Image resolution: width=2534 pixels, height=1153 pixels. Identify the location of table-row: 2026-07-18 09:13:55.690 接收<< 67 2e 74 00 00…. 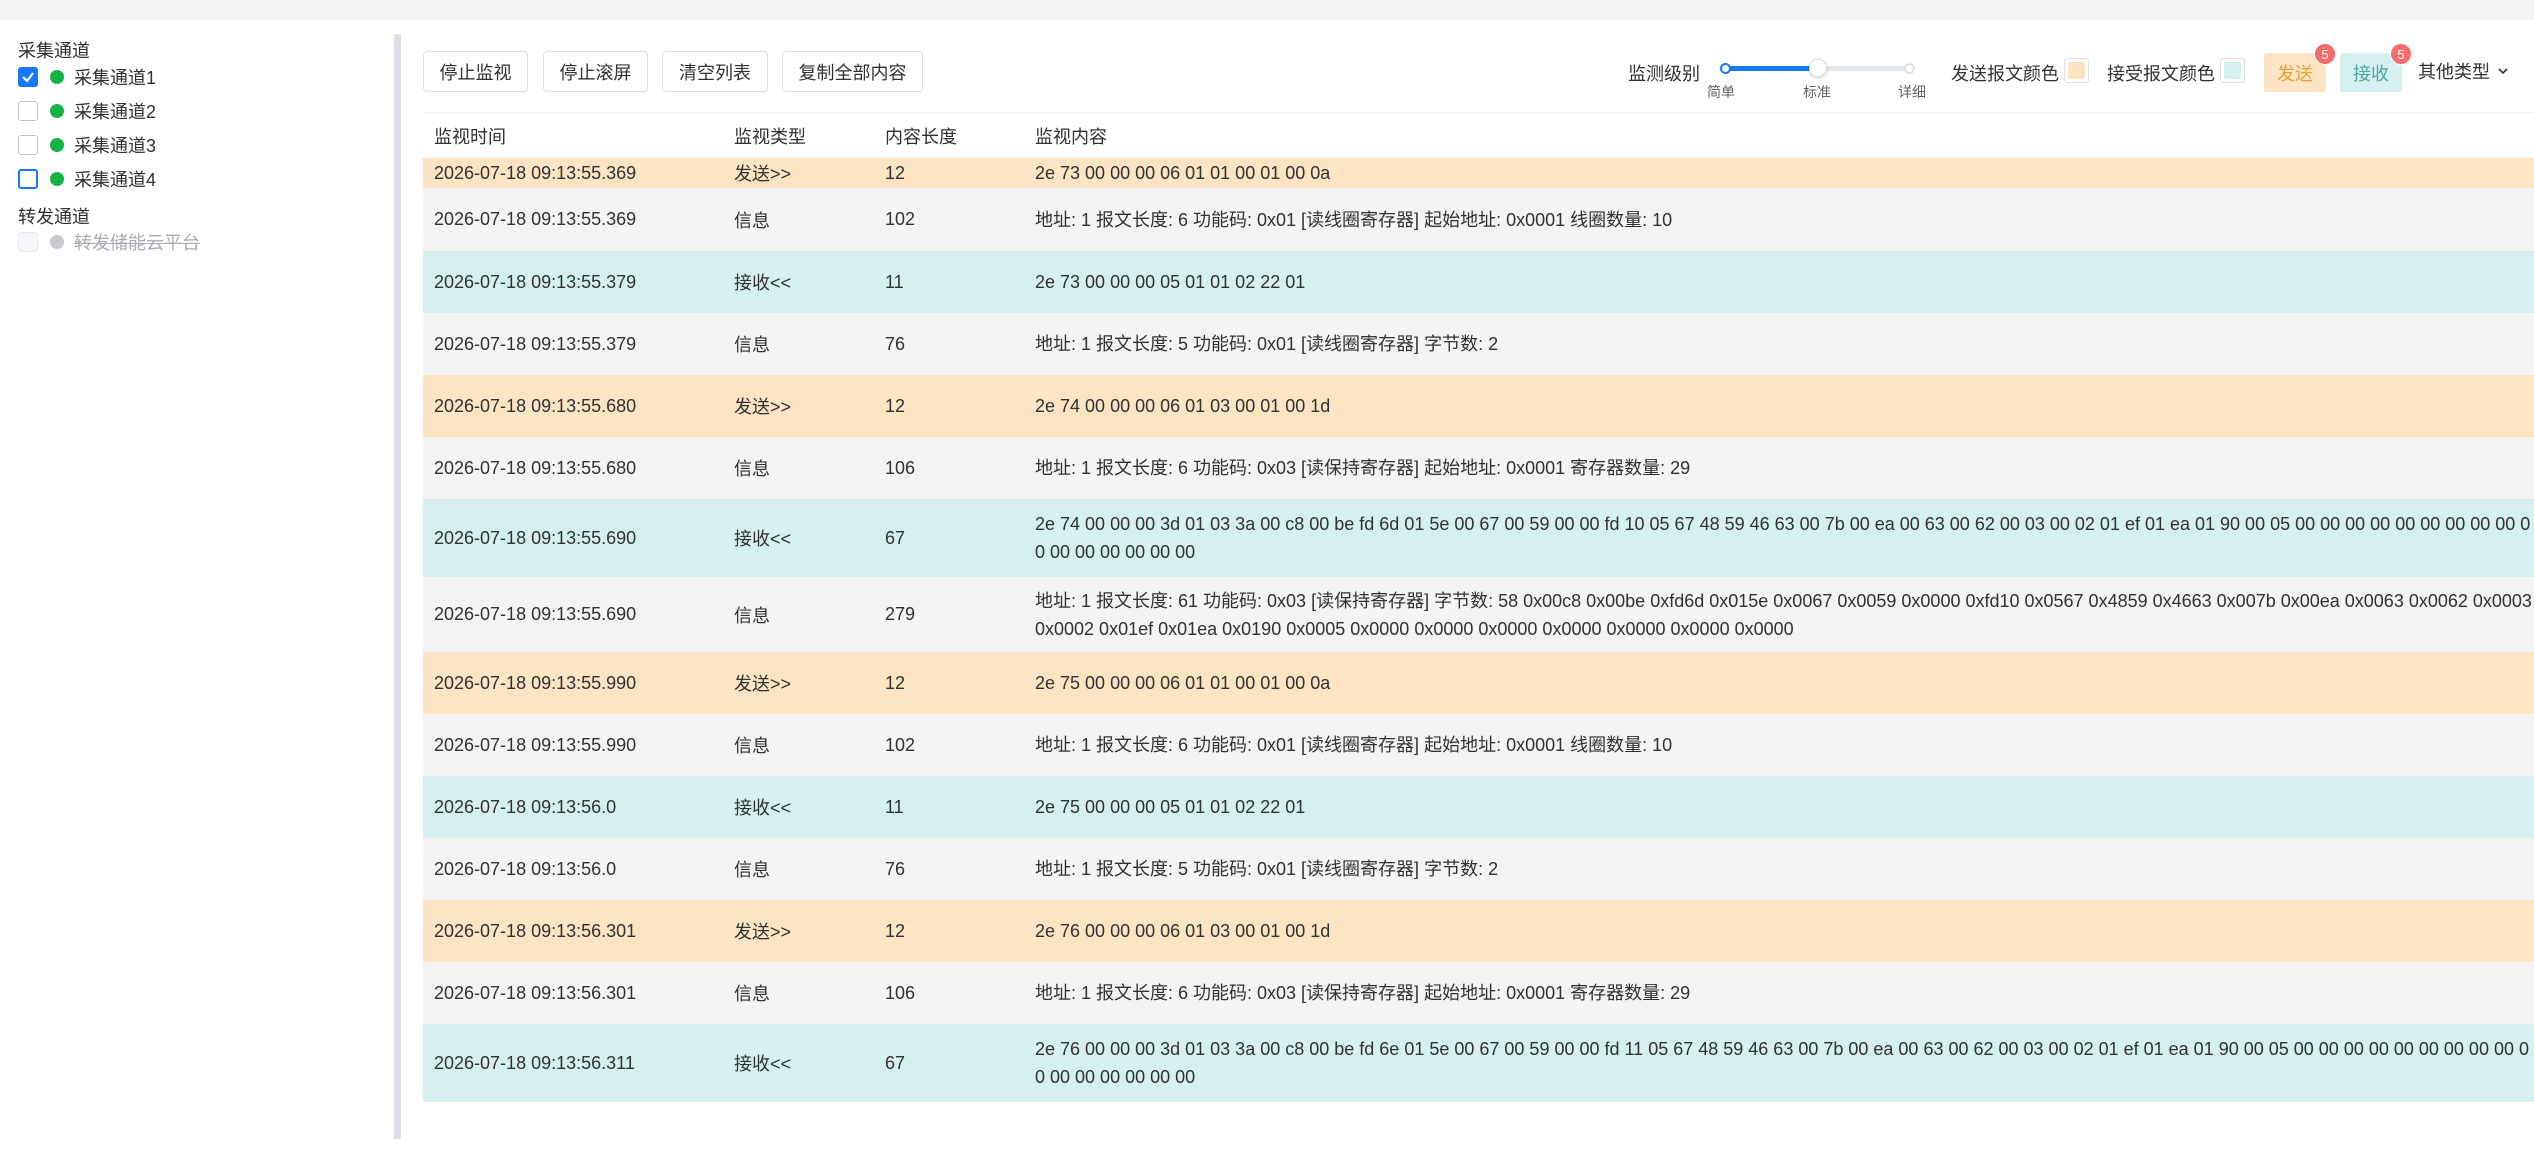
(1478, 538).